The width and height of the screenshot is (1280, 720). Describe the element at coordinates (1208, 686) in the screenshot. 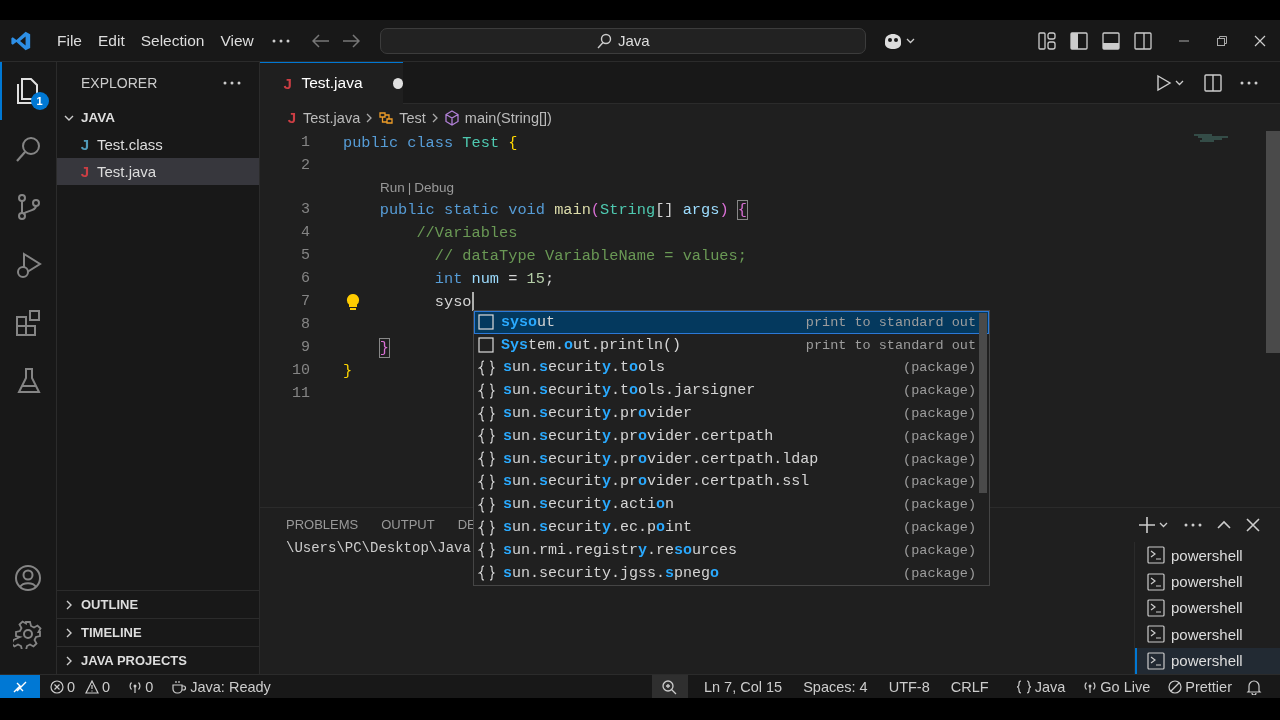

I see `prettier-status: Prettier` at that location.